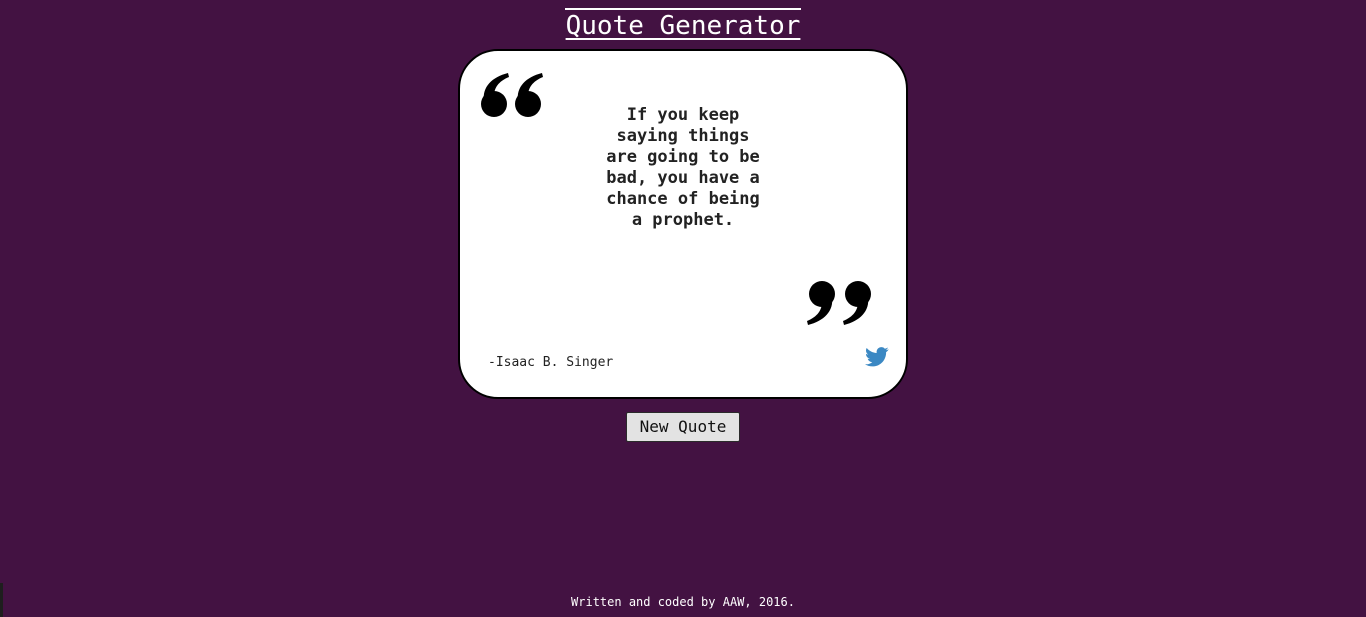  Describe the element at coordinates (877, 357) in the screenshot. I see `twitter-icon` at that location.